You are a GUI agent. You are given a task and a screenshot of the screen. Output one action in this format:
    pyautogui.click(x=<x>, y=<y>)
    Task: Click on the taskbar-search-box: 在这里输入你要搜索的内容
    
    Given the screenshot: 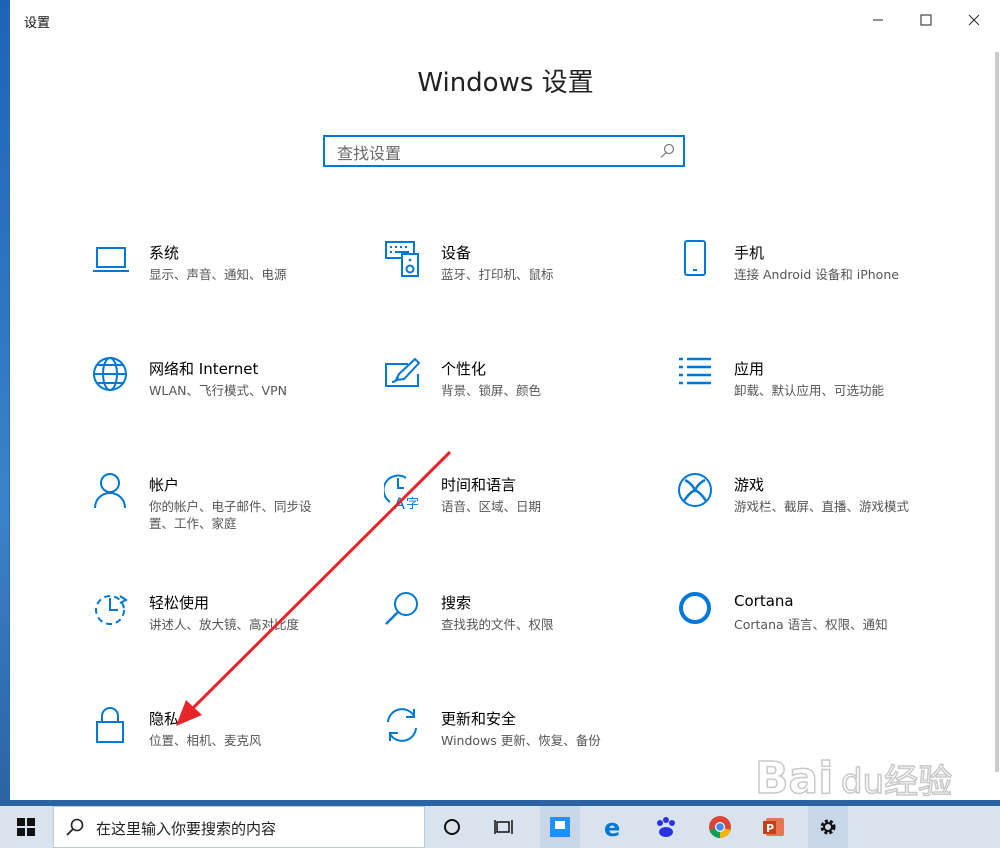 What is the action you would take?
    pyautogui.click(x=239, y=827)
    